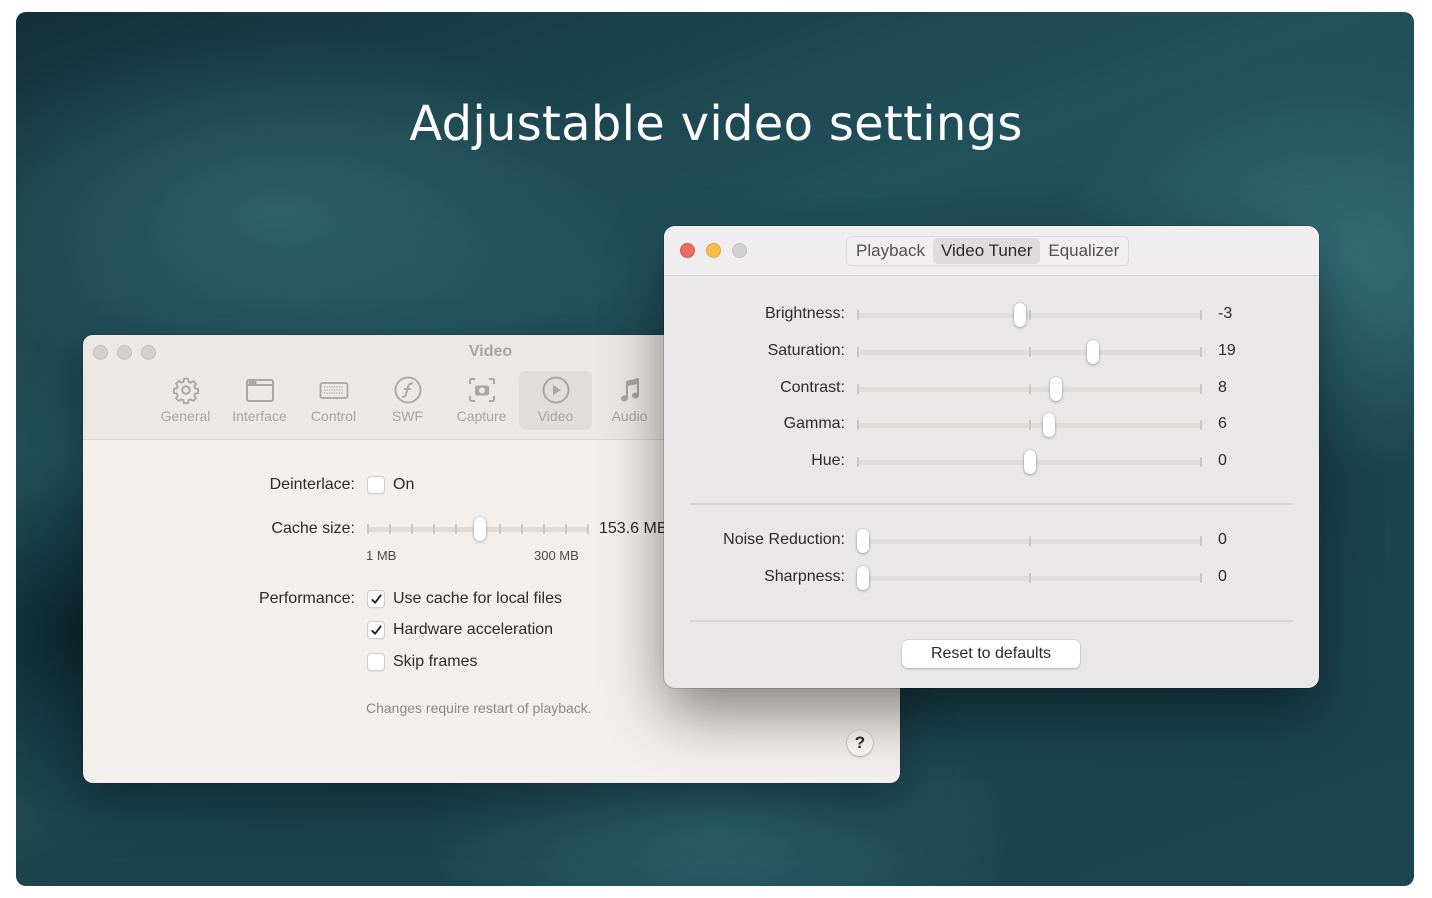  What do you see at coordinates (555, 390) in the screenshot?
I see `play-circle-icon` at bounding box center [555, 390].